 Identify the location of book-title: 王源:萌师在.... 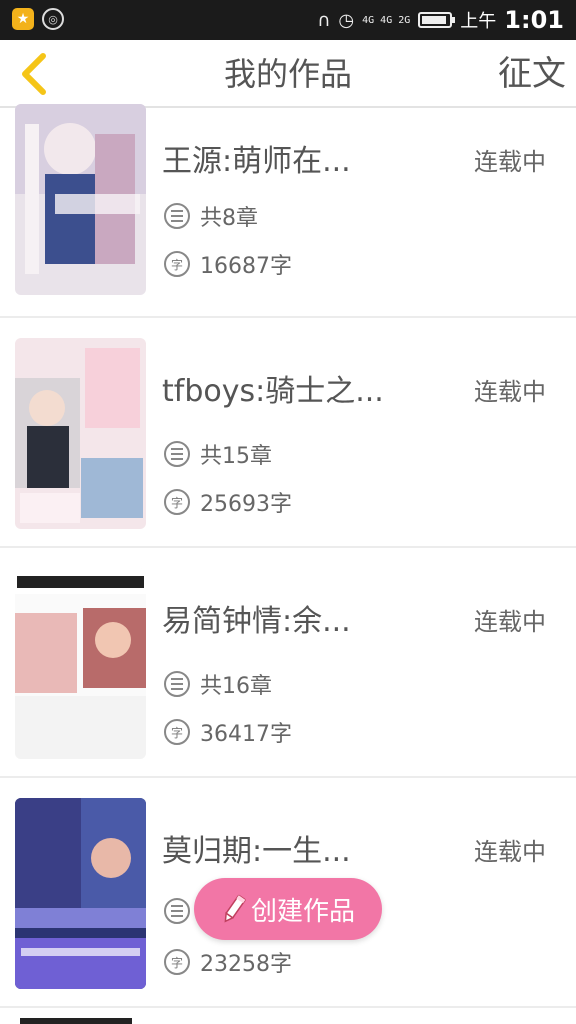
(256, 161).